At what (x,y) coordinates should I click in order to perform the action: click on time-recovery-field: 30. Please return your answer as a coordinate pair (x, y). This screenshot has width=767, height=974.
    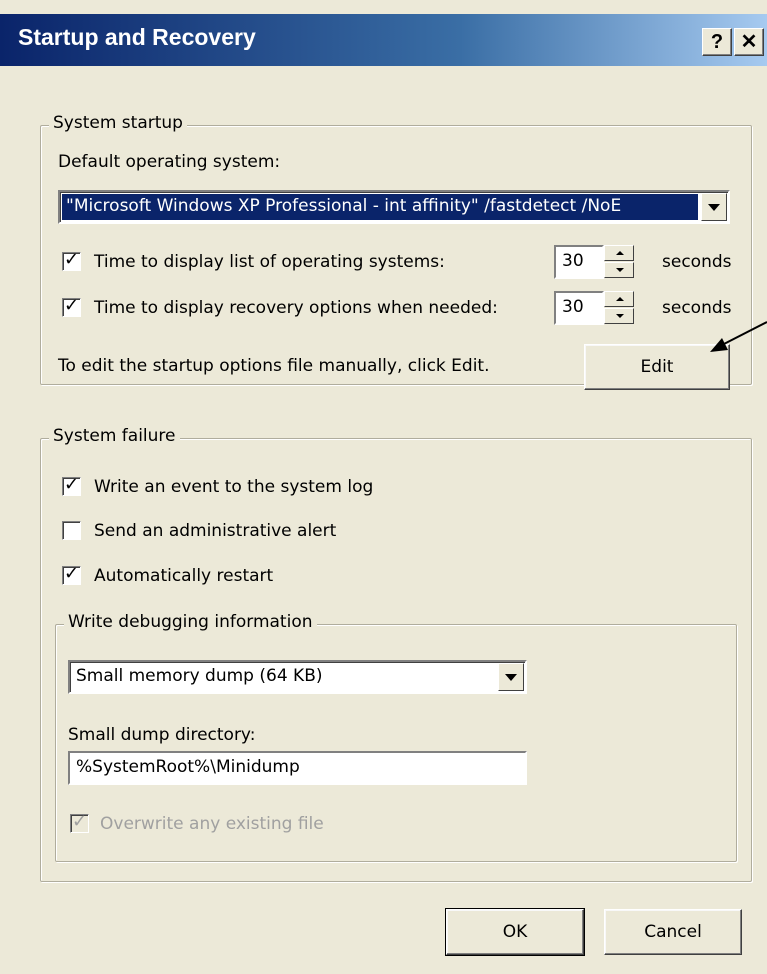
    Looking at the image, I should click on (579, 308).